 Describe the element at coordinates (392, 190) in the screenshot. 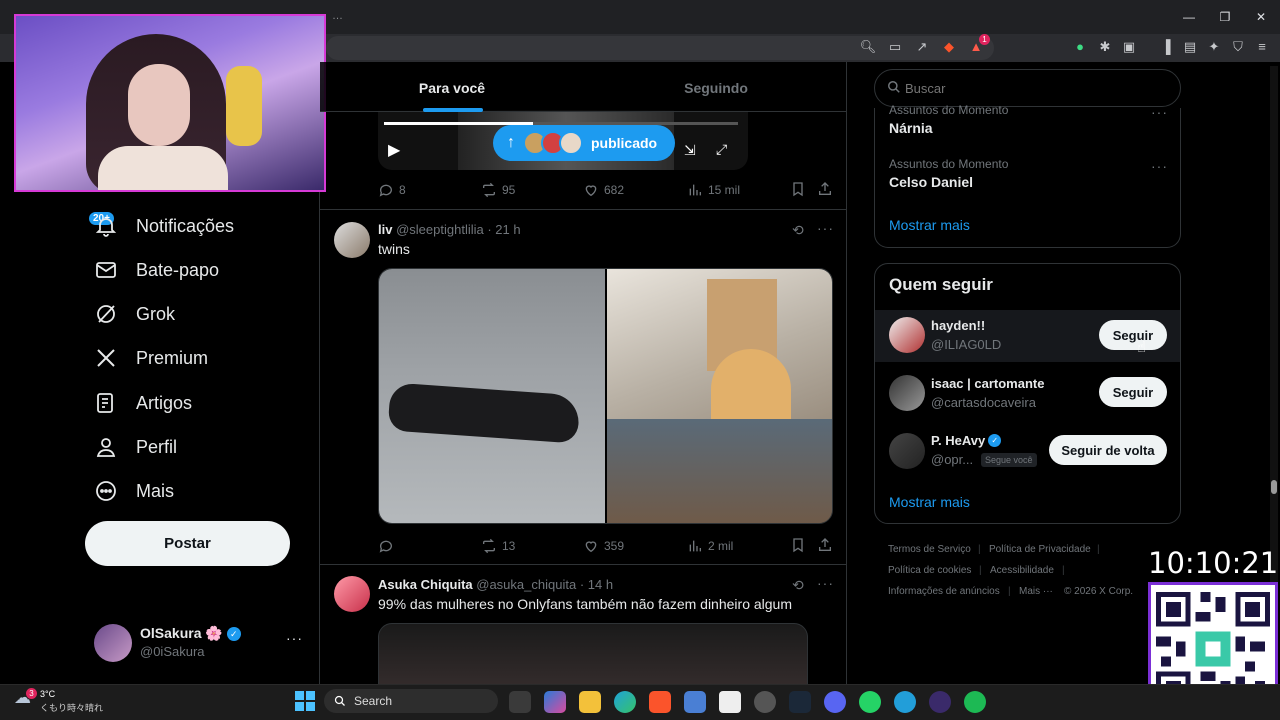

I see `reply-button: 8` at that location.